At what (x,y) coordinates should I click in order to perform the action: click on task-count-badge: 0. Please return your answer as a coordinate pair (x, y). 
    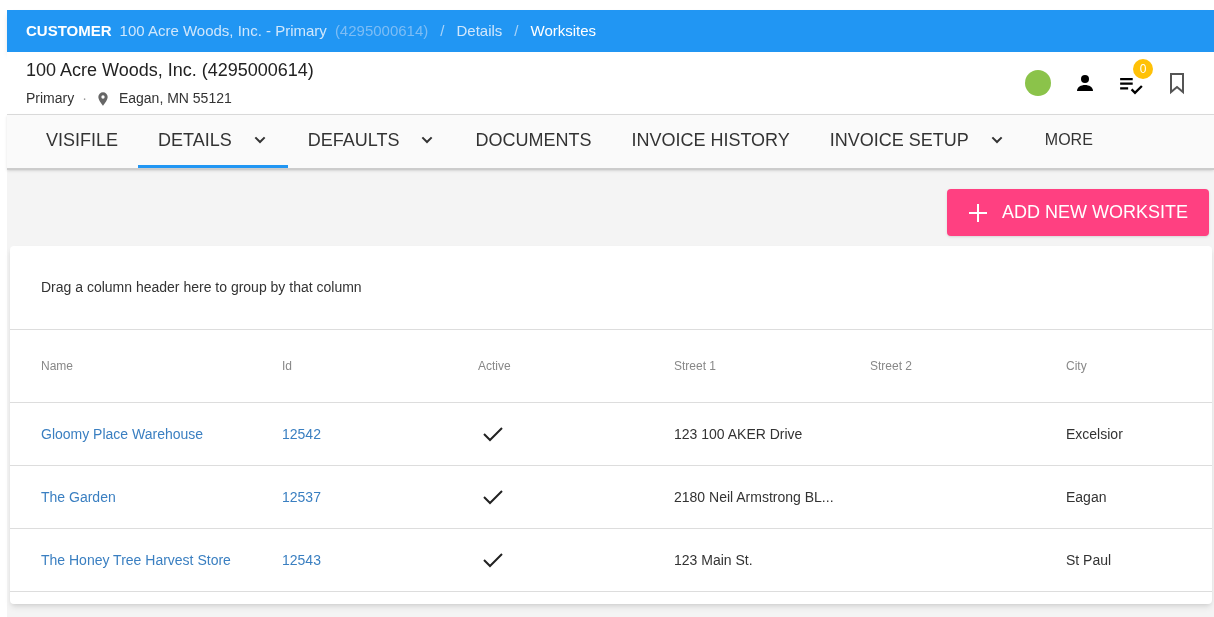
    Looking at the image, I should click on (1143, 69).